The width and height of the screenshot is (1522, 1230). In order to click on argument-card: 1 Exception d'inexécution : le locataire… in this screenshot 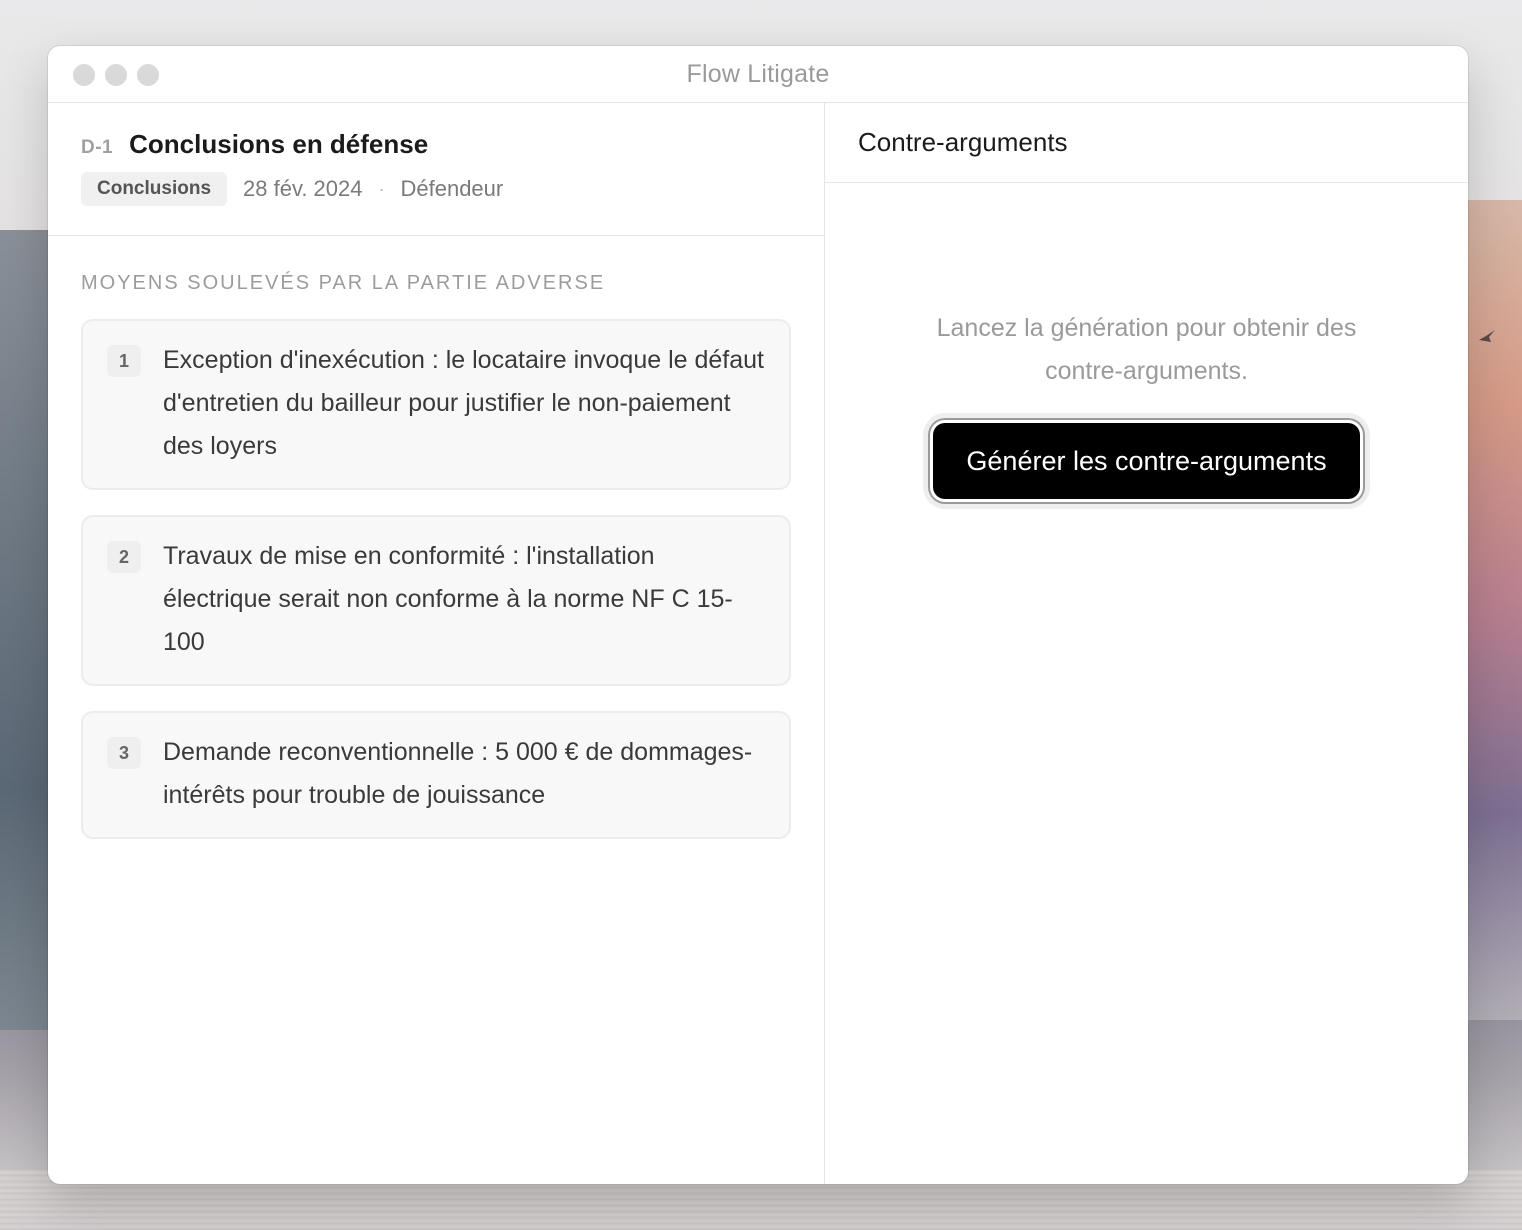, I will do `click(436, 404)`.